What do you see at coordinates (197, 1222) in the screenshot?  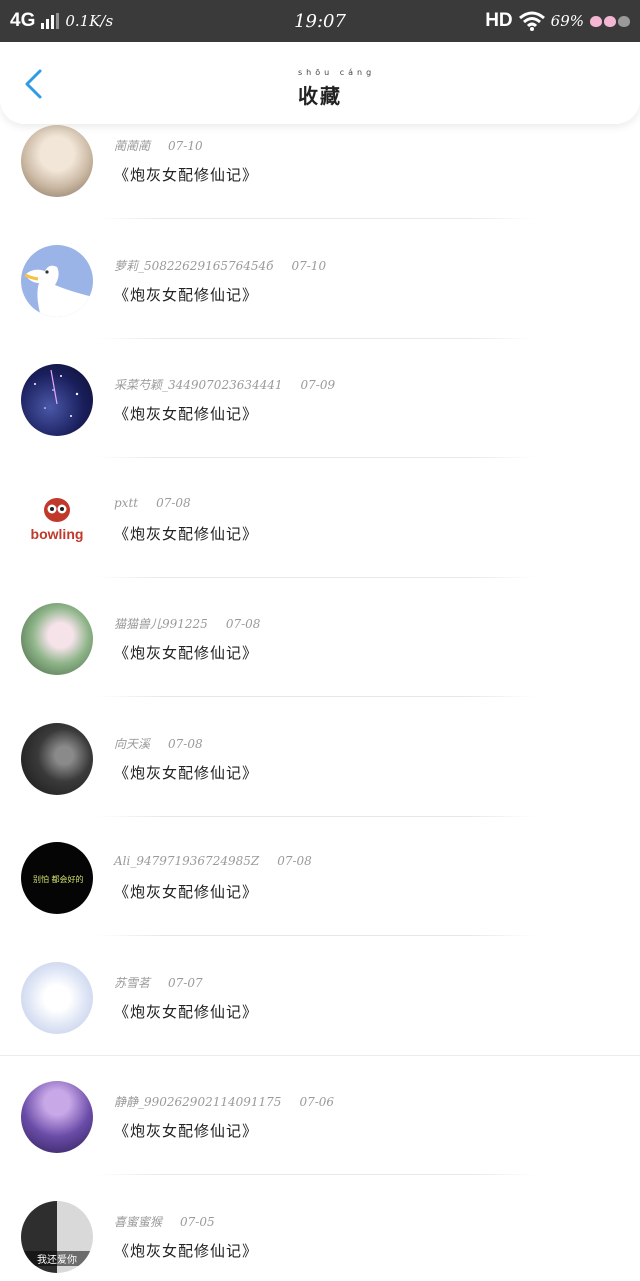 I see `date: 07-05` at bounding box center [197, 1222].